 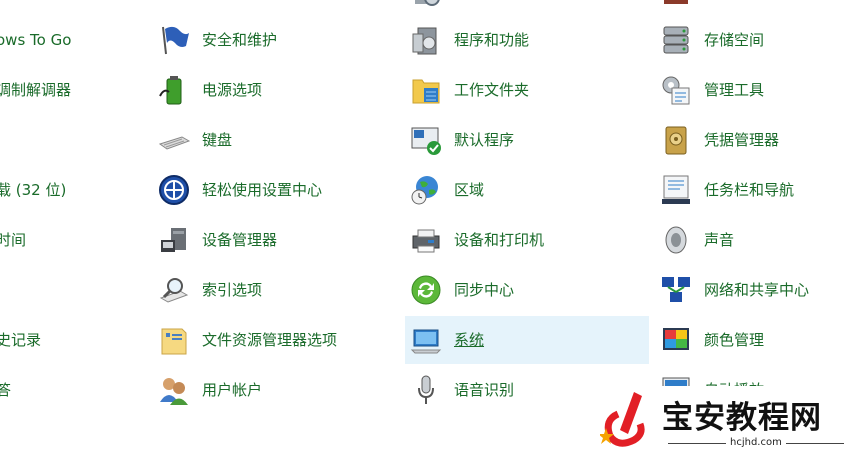 What do you see at coordinates (33, 190) in the screenshot?
I see `col0-item-download-32bit: 载 (32 位)` at bounding box center [33, 190].